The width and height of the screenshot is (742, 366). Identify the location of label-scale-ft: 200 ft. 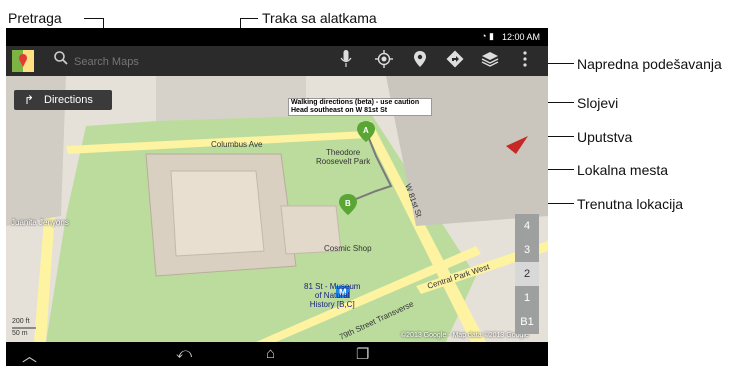
(21, 321).